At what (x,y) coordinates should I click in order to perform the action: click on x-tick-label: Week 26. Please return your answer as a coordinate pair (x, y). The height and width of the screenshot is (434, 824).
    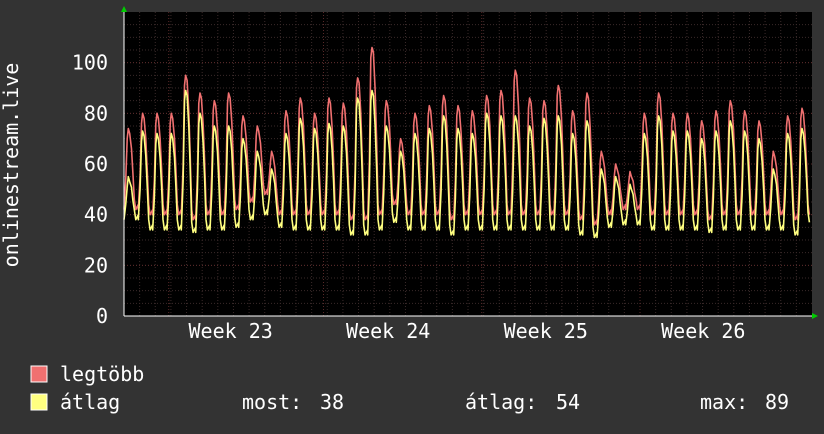
    Looking at the image, I should click on (703, 331).